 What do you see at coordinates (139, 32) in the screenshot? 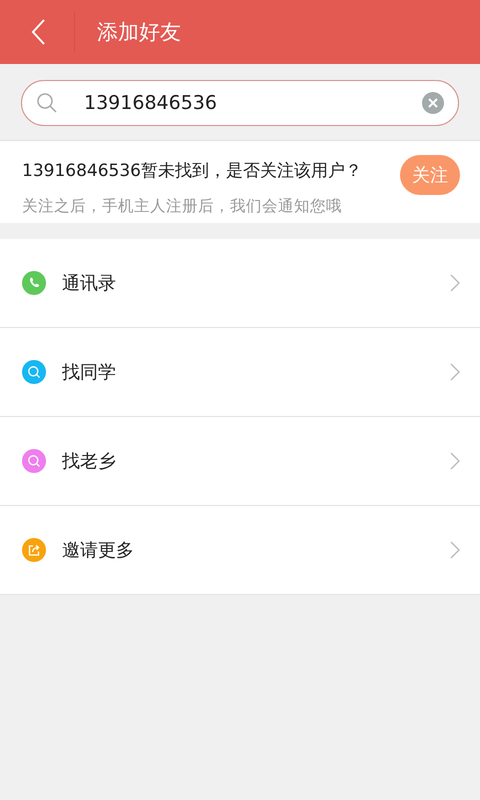
I see `page-title: 添加好友` at bounding box center [139, 32].